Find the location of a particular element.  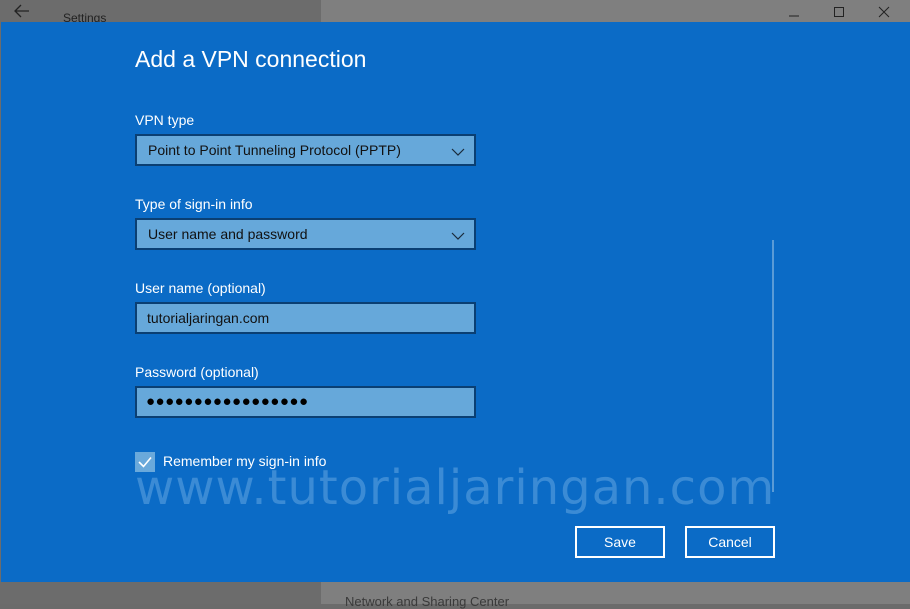

back-arrow-icon is located at coordinates (24, 12).